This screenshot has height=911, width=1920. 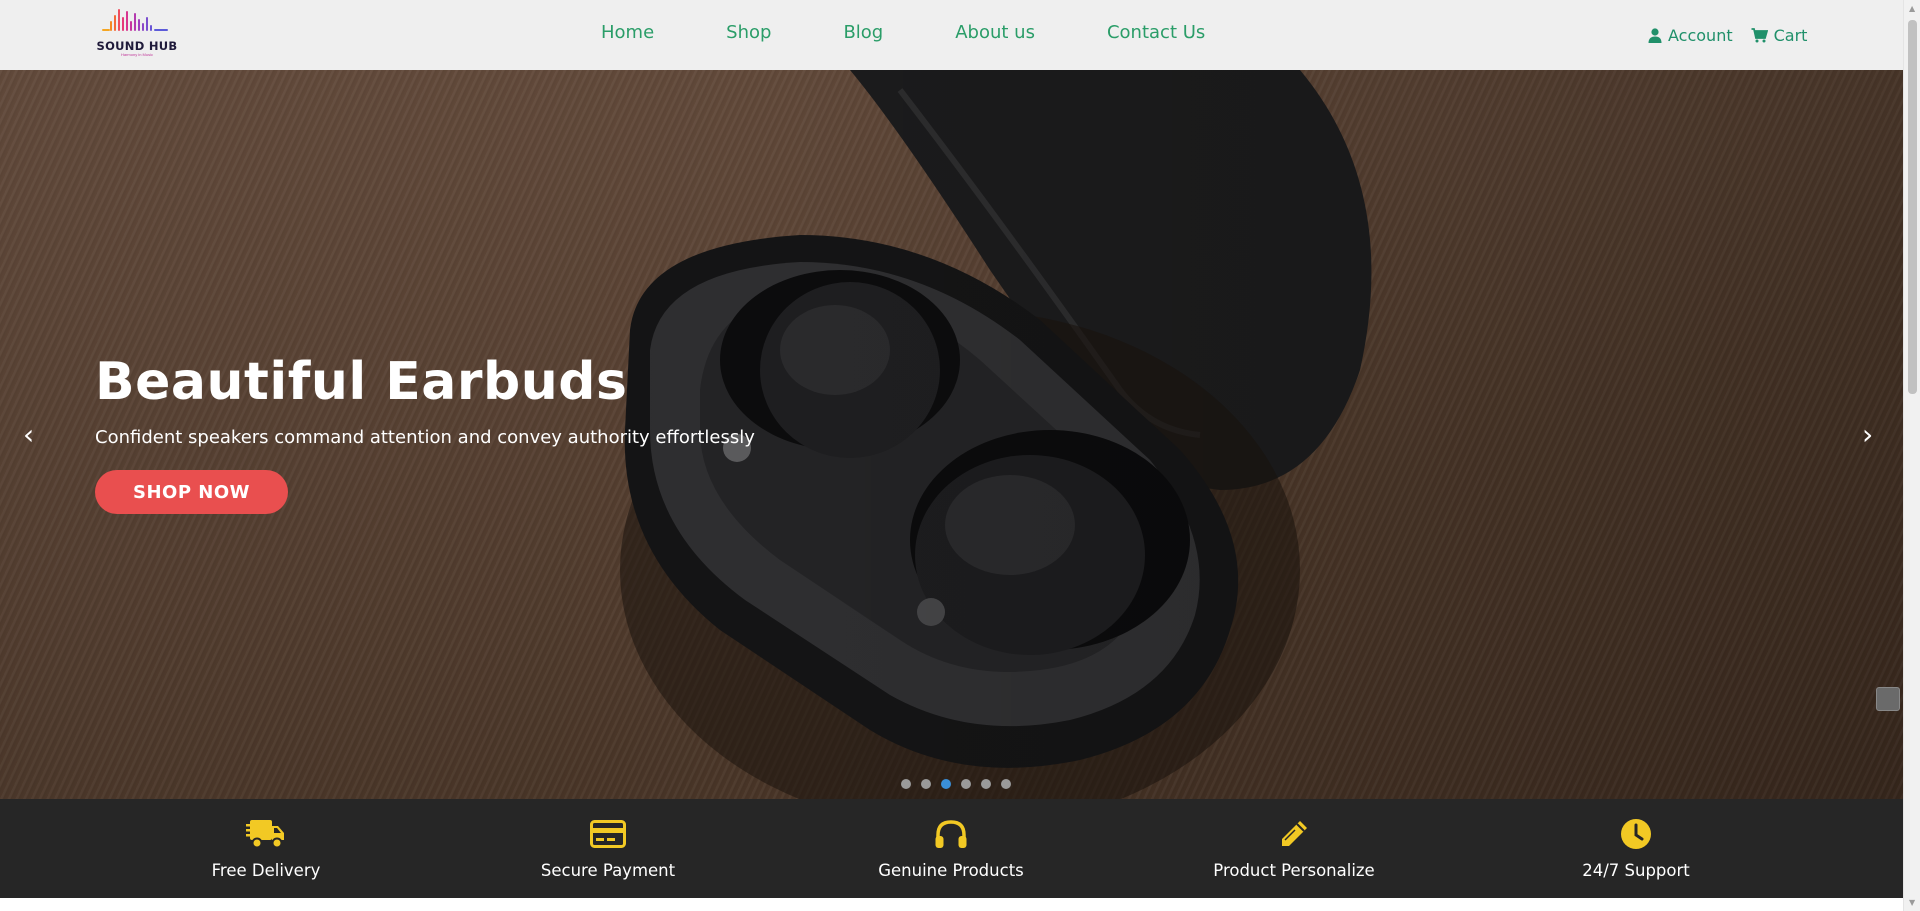 I want to click on pencil-icon, so click(x=1294, y=833).